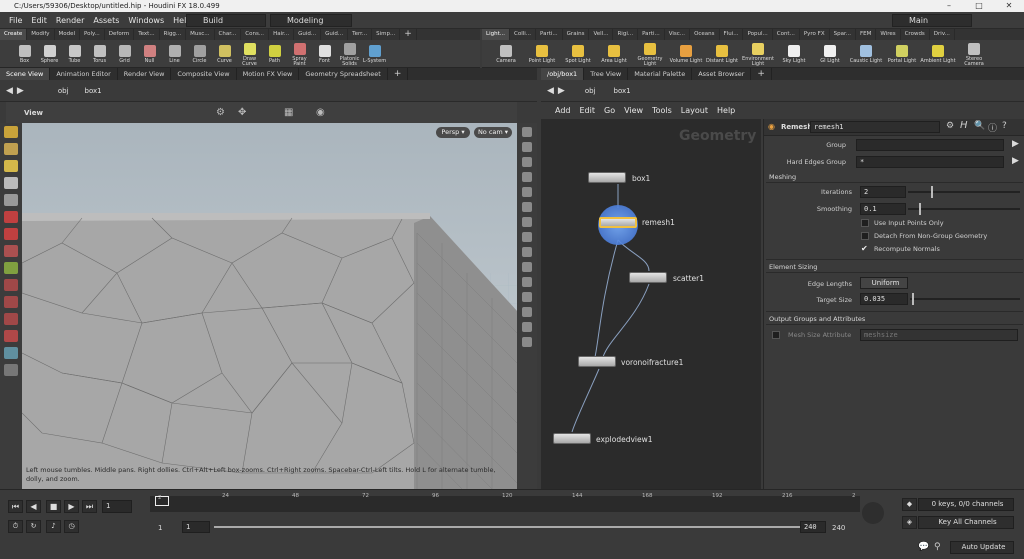 The image size is (1024, 559). Describe the element at coordinates (343, 74) in the screenshot. I see `pane-tab: Geometry Spreadsheet` at that location.